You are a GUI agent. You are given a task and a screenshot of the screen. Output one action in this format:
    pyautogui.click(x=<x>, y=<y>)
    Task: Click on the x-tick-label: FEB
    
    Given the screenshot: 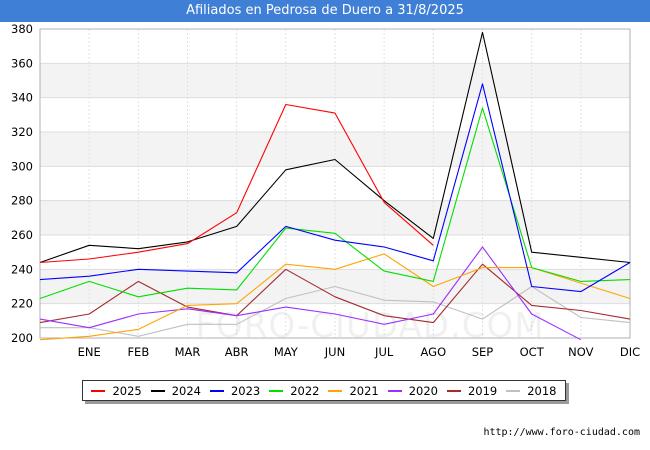 What is the action you would take?
    pyautogui.click(x=138, y=352)
    